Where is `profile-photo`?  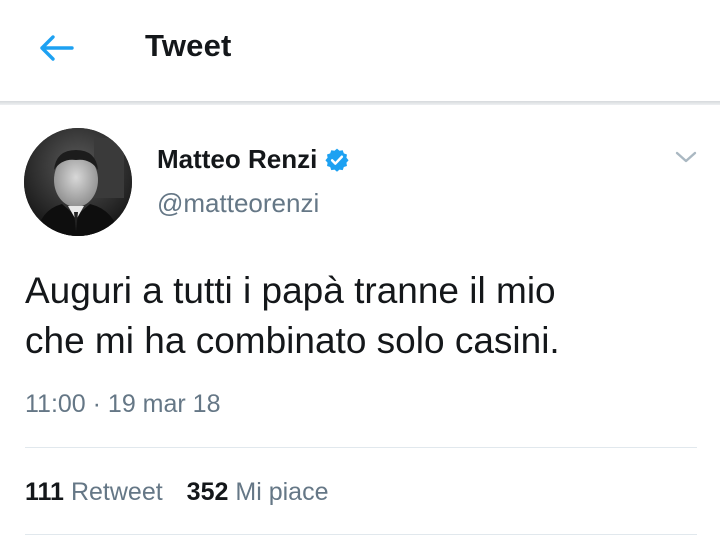 profile-photo is located at coordinates (78, 182).